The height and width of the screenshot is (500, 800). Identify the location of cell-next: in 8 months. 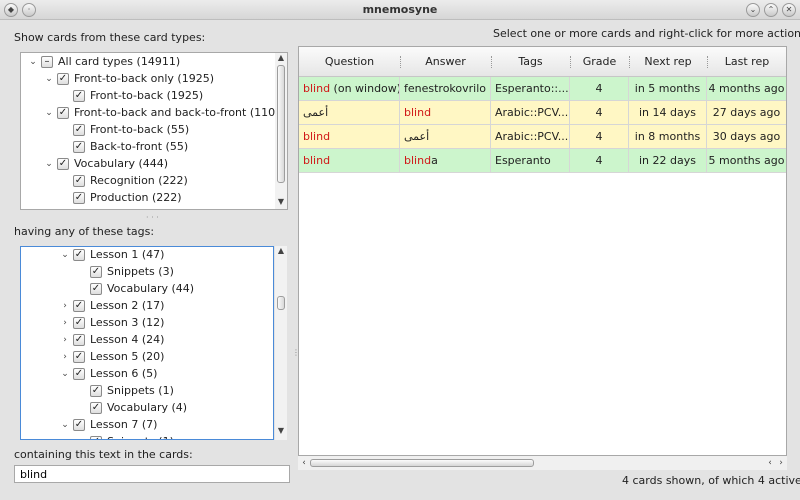
(668, 137).